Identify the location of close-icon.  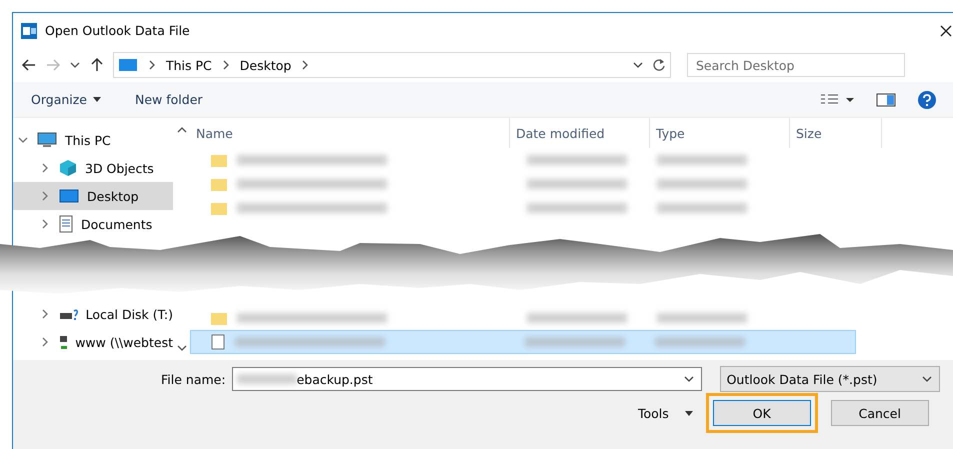
(946, 30).